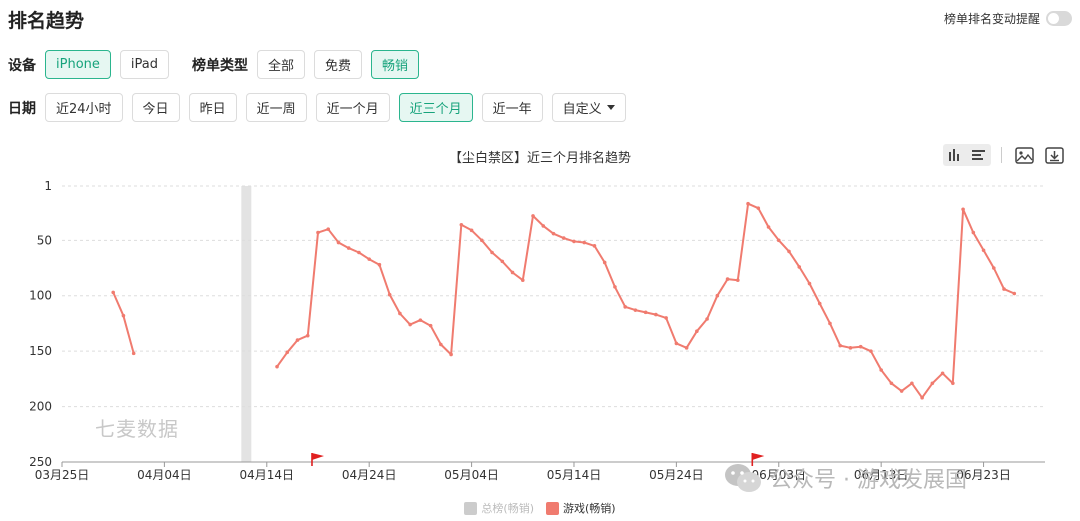  I want to click on date-chip-yesterday: 昨日, so click(212, 107).